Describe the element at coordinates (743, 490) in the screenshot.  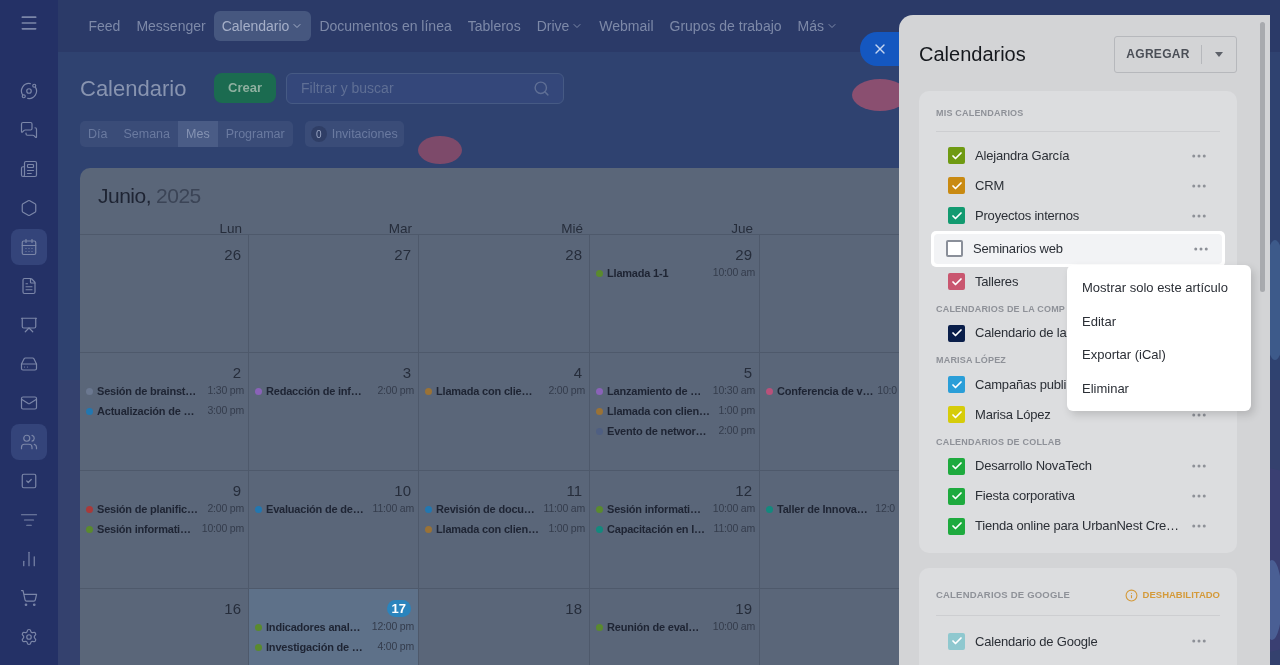
I see `day-number: 12` at that location.